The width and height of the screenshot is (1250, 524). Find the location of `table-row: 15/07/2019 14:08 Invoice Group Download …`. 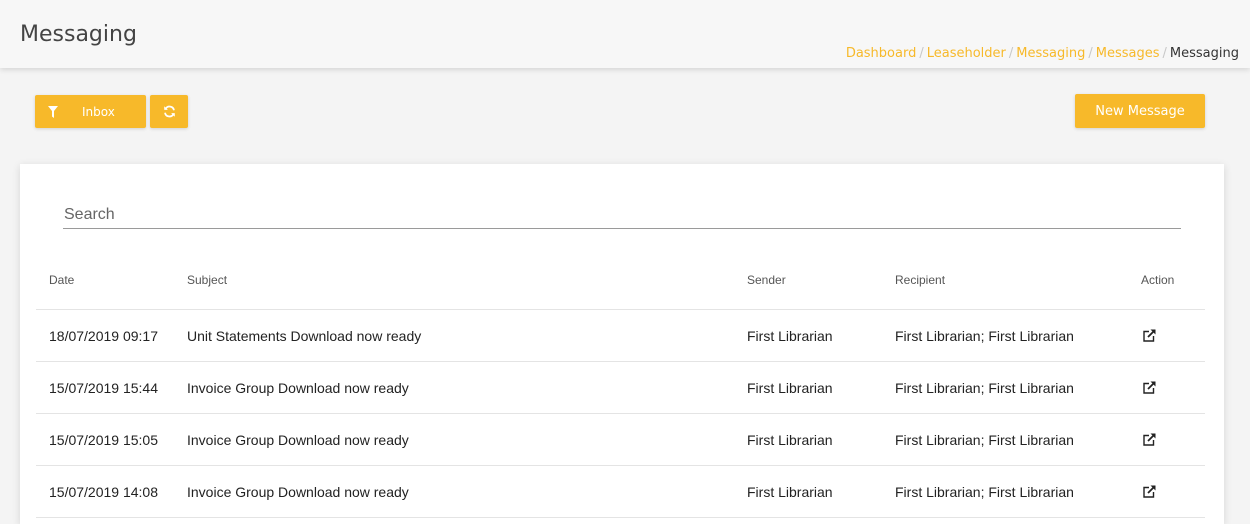

table-row: 15/07/2019 14:08 Invoice Group Download … is located at coordinates (620, 492).